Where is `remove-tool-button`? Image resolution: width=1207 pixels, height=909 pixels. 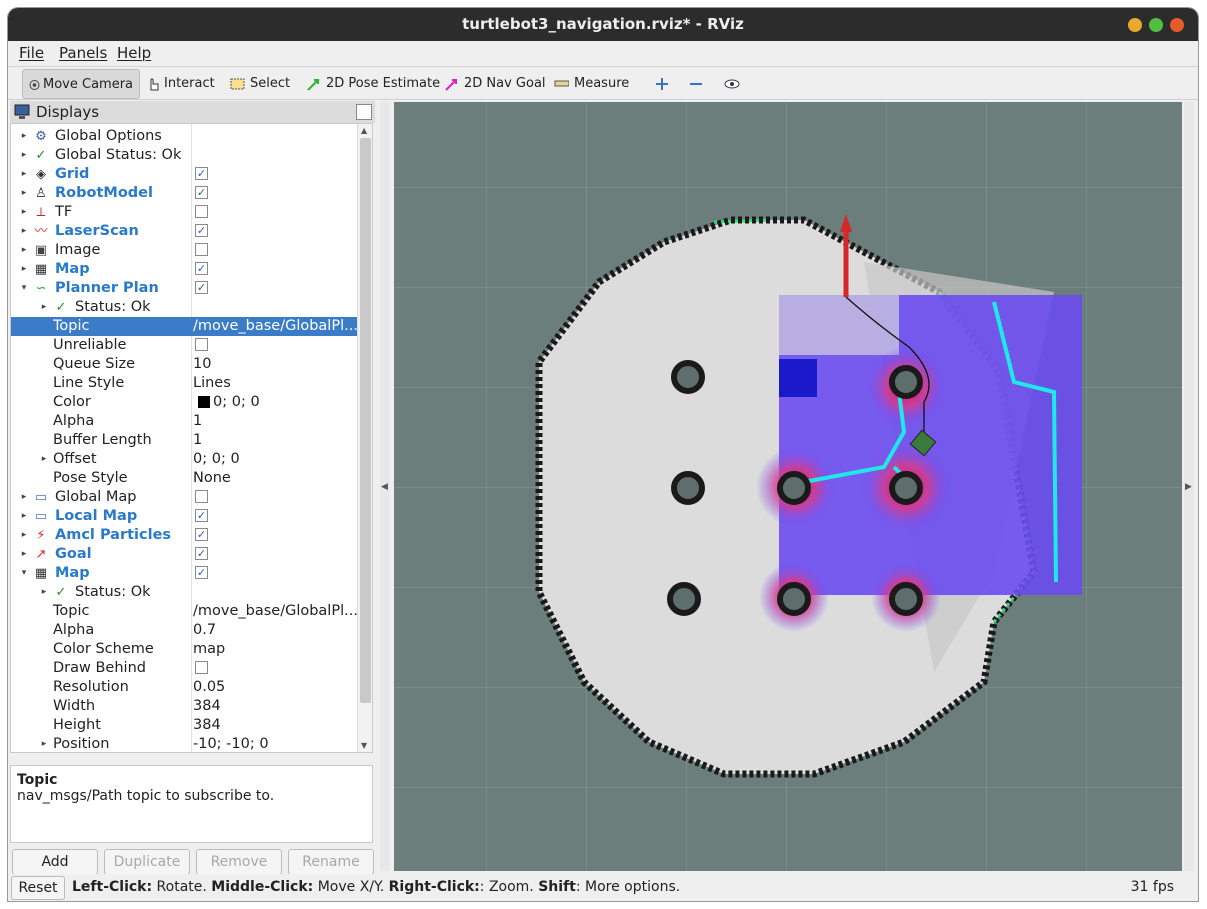
remove-tool-button is located at coordinates (696, 84).